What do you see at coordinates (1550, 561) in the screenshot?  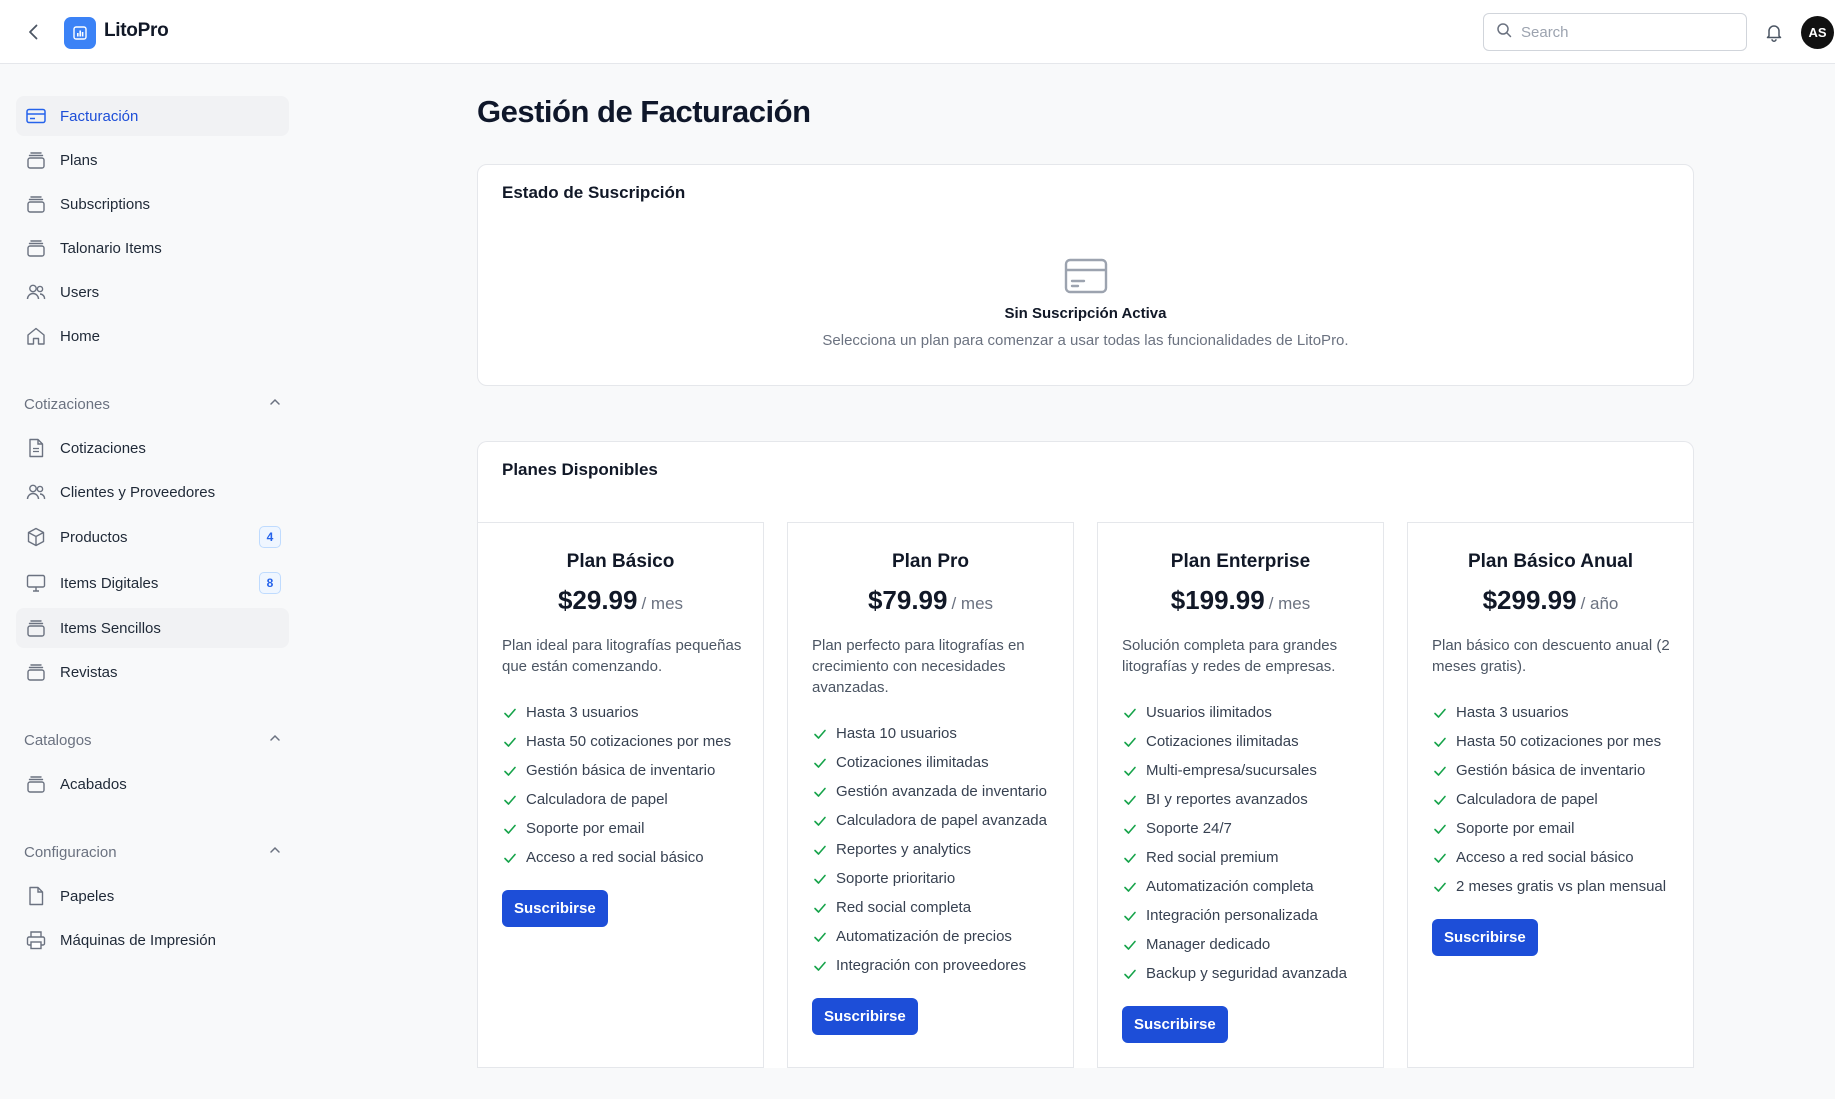 I see `plan-name: Plan Básico Anual` at bounding box center [1550, 561].